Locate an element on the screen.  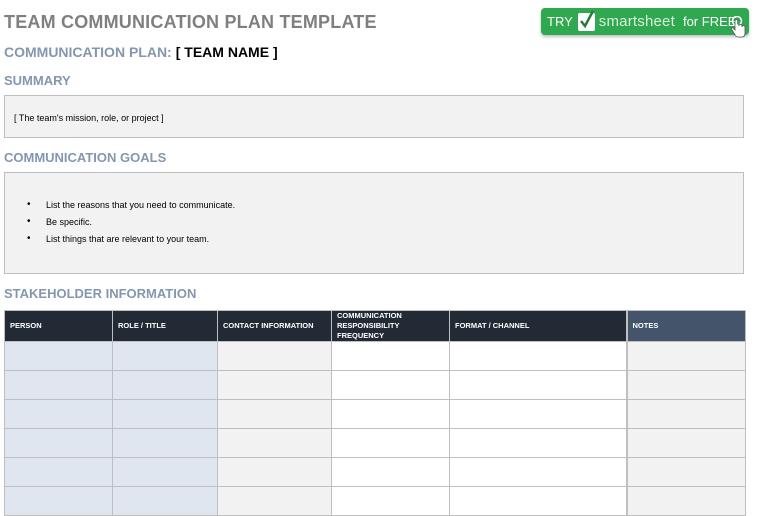
hand-cursor-icon is located at coordinates (738, 28).